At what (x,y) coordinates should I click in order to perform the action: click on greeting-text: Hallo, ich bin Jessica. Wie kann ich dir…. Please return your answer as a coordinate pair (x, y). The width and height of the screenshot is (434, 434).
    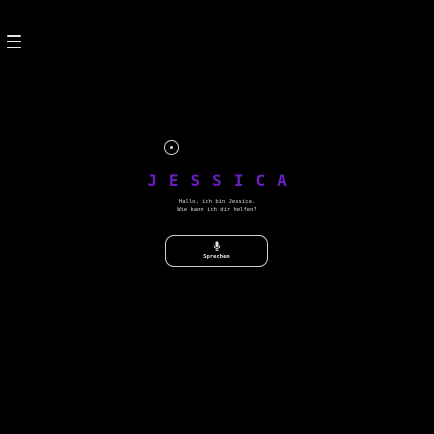
    Looking at the image, I should click on (217, 206).